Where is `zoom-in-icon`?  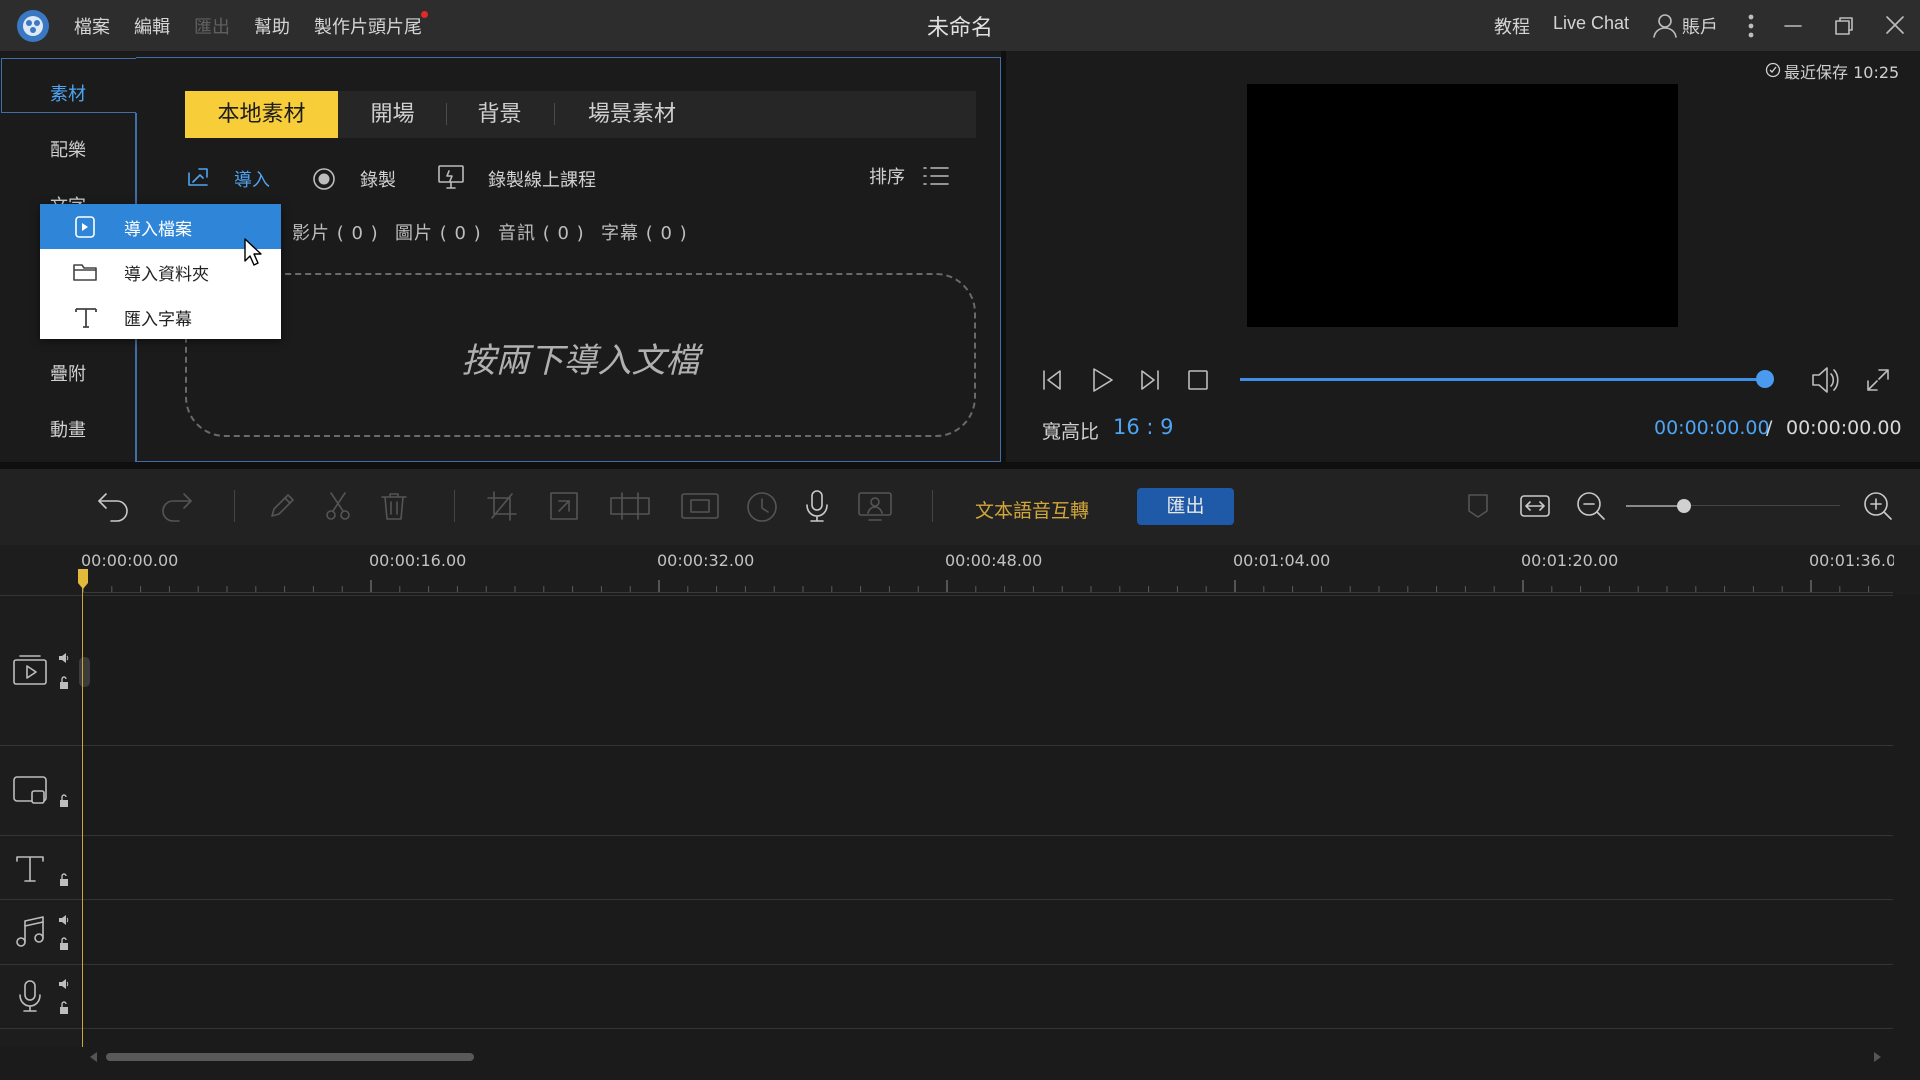
zoom-in-icon is located at coordinates (1878, 506).